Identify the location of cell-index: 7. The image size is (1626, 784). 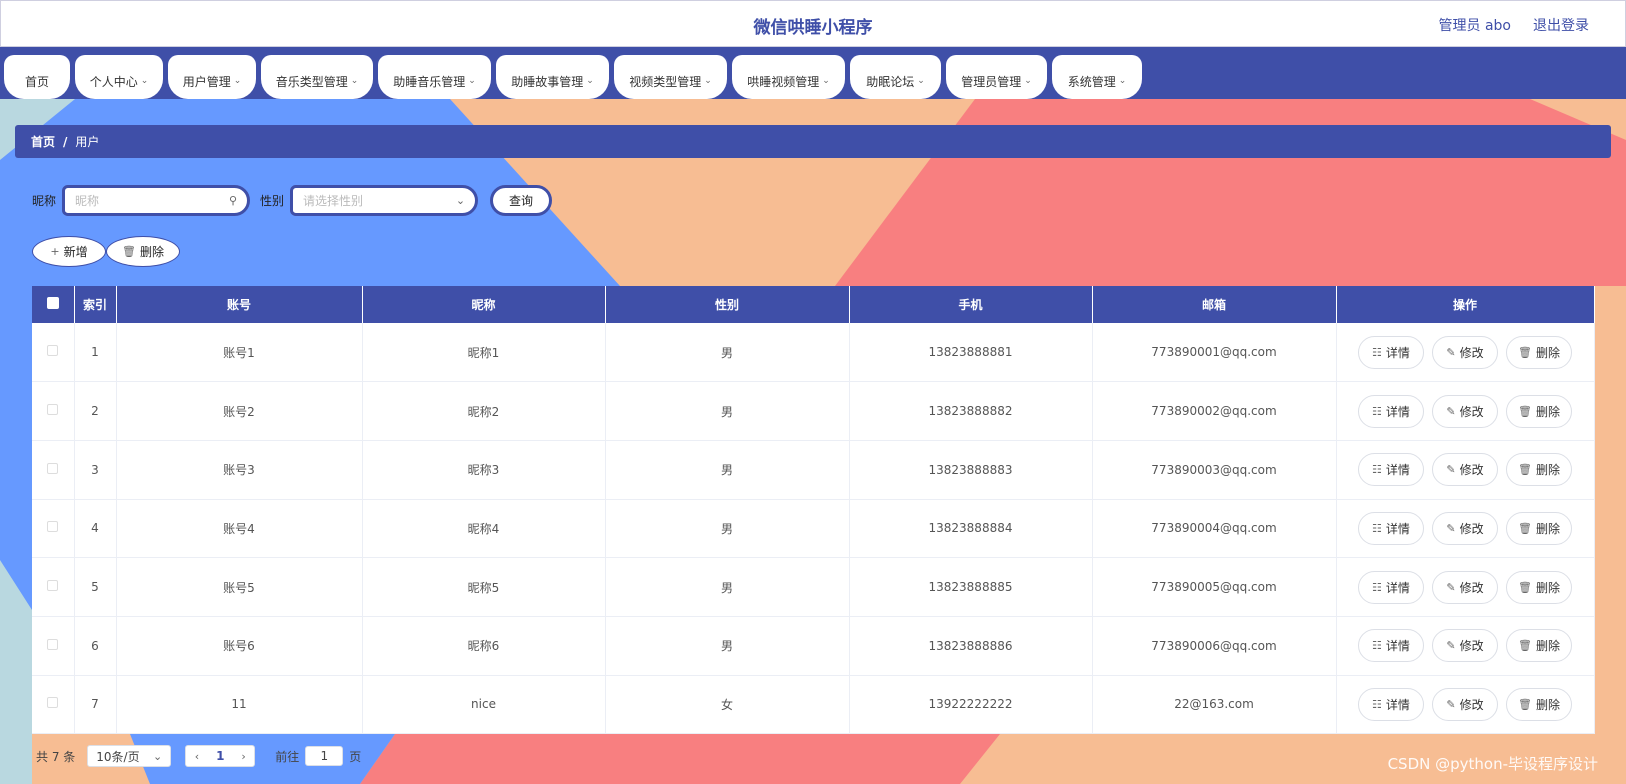
(95, 705).